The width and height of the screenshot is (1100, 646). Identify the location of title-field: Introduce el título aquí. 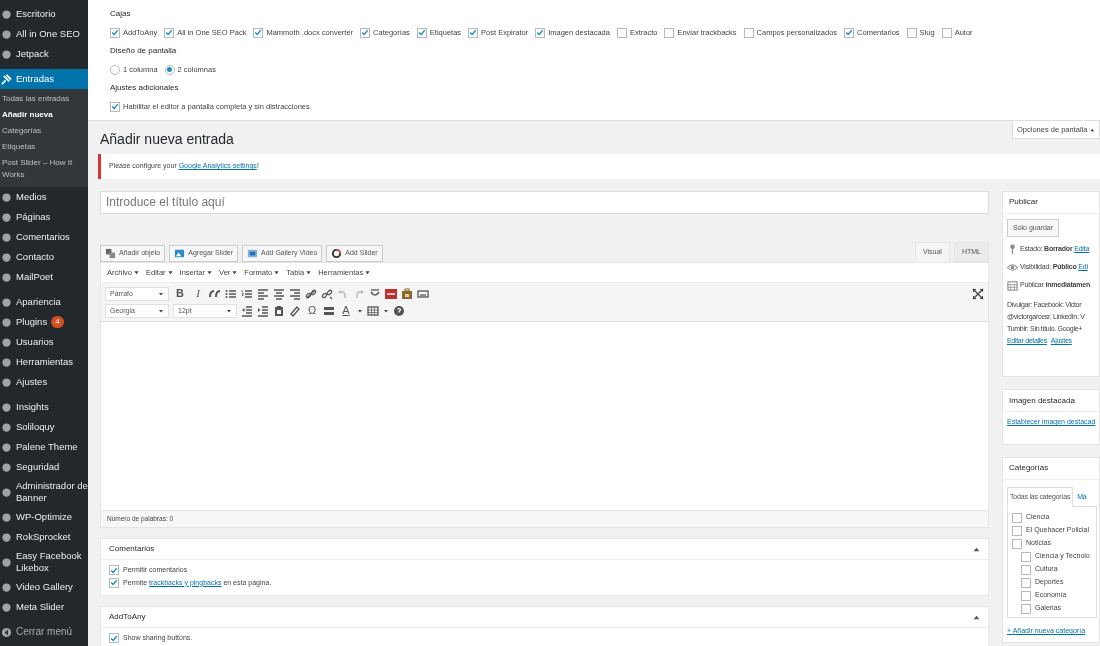
(544, 202).